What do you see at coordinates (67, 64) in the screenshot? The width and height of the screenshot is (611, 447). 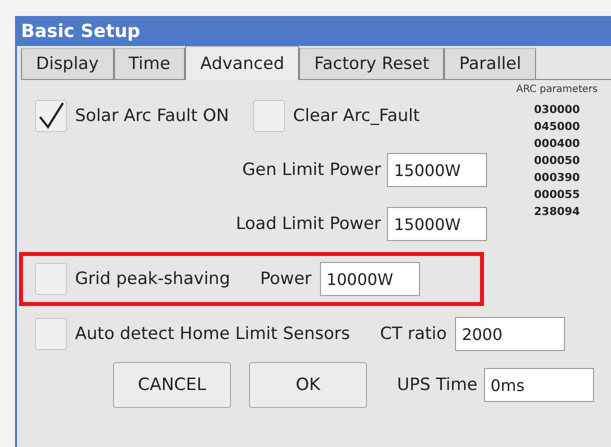 I see `tab: Display` at bounding box center [67, 64].